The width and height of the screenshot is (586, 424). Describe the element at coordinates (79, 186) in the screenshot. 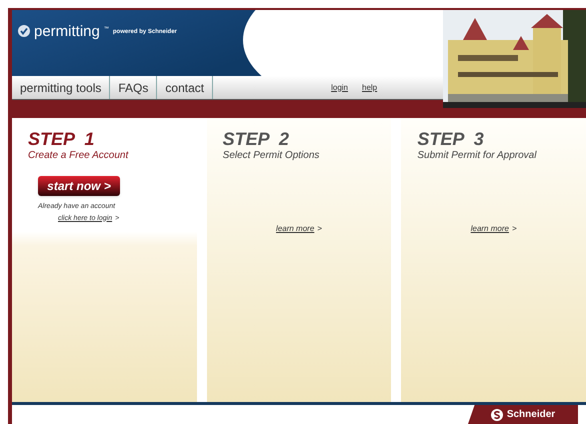

I see `start-button: start now >` at that location.